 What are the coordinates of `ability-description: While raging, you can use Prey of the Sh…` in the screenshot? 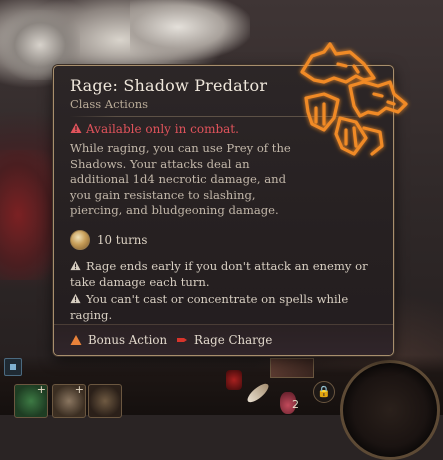 It's located at (180, 179).